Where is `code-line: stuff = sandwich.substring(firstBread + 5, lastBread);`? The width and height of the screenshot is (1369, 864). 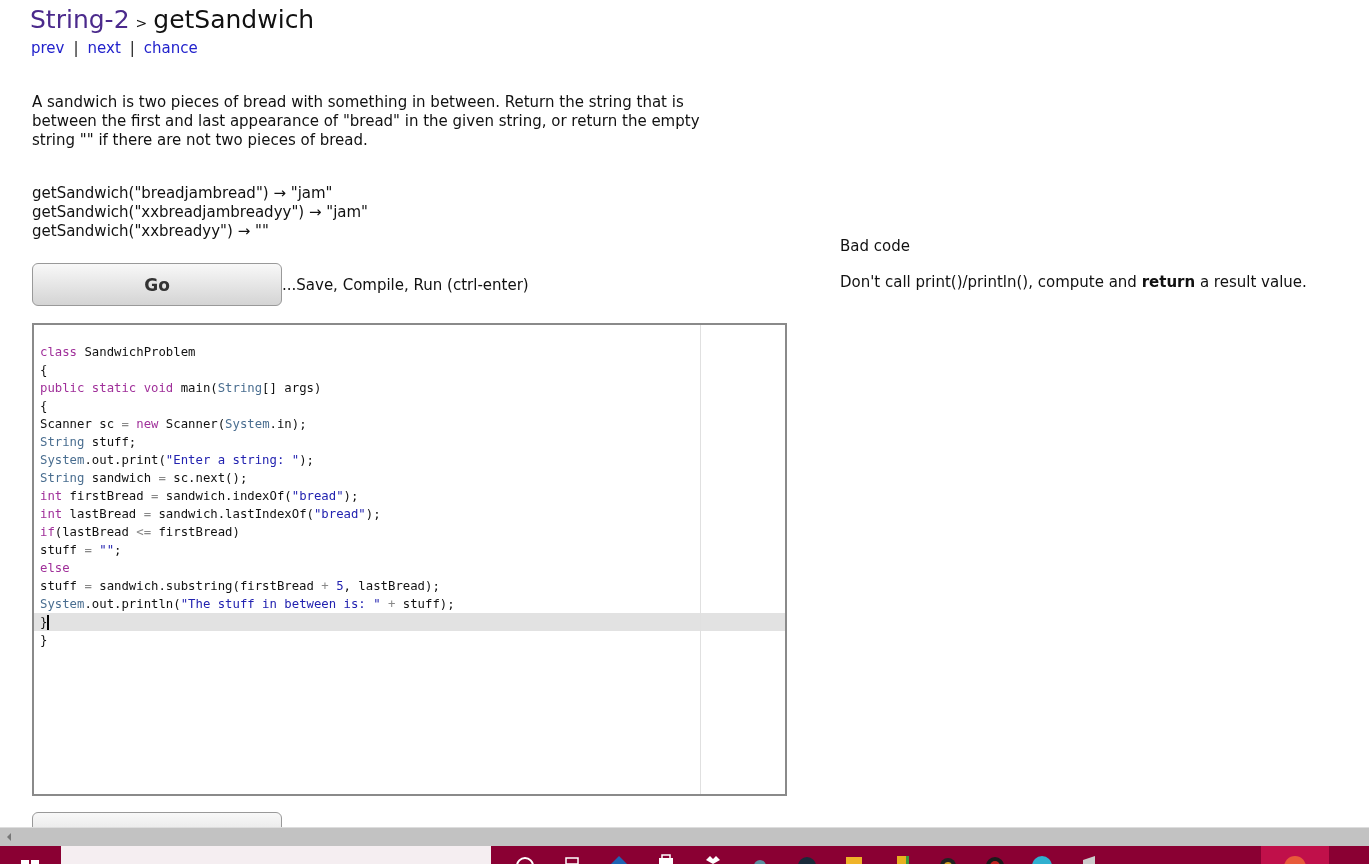 code-line: stuff = sandwich.substring(firstBread + 5, lastBread); is located at coordinates (240, 586).